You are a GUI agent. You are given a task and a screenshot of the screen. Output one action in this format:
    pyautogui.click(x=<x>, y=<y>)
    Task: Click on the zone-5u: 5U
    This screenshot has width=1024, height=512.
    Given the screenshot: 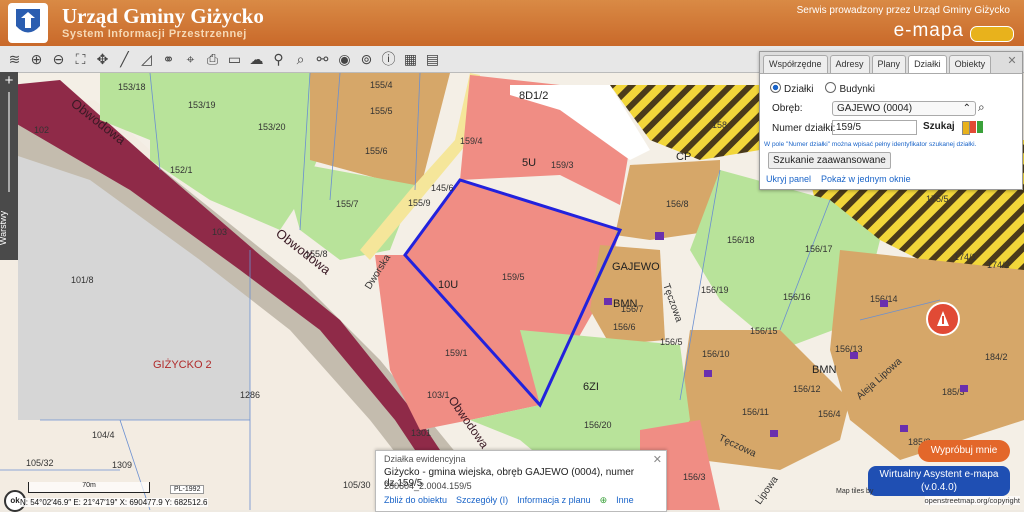 What is the action you would take?
    pyautogui.click(x=529, y=163)
    